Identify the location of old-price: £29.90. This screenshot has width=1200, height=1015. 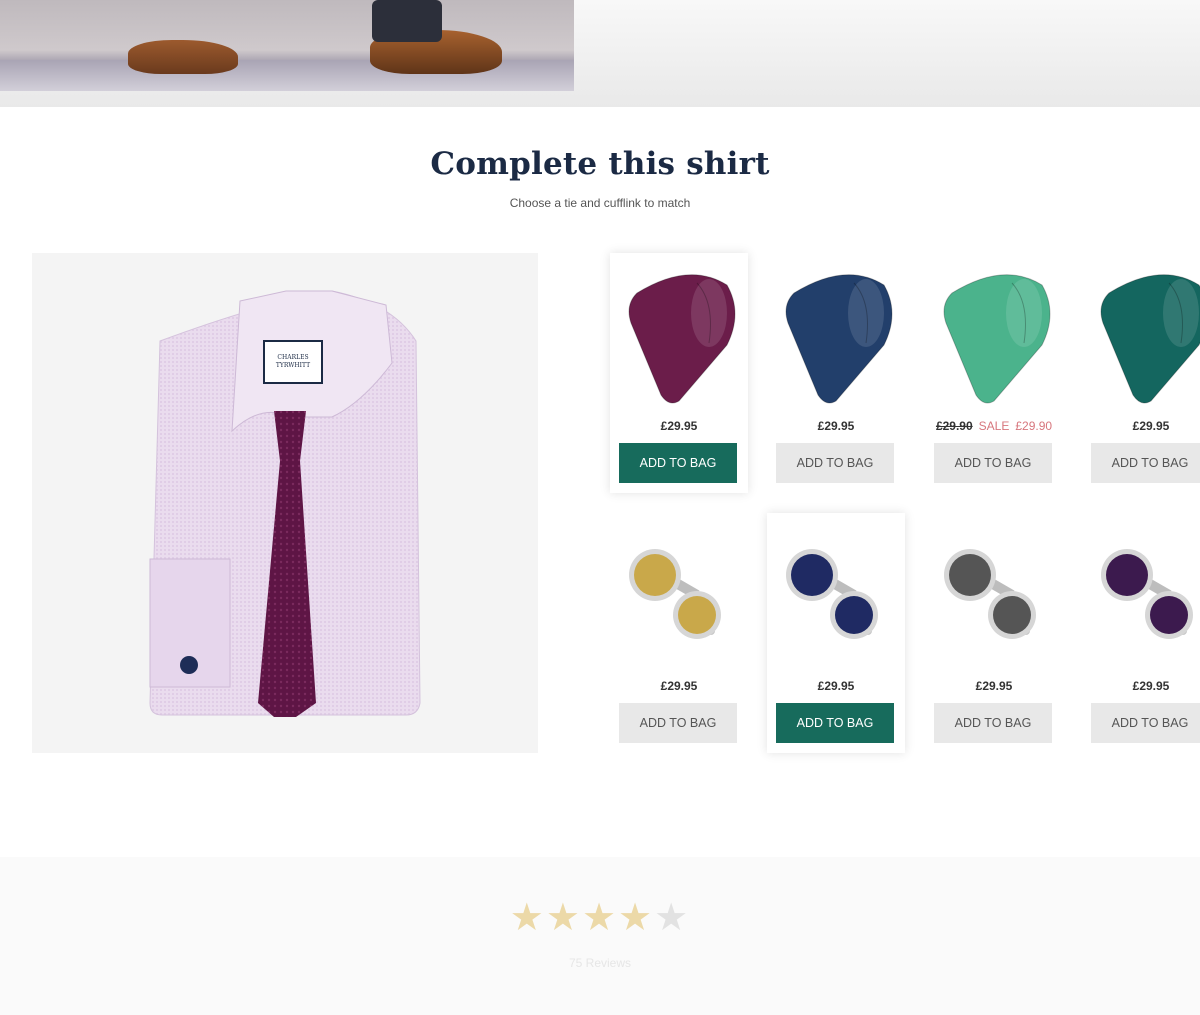
(954, 426).